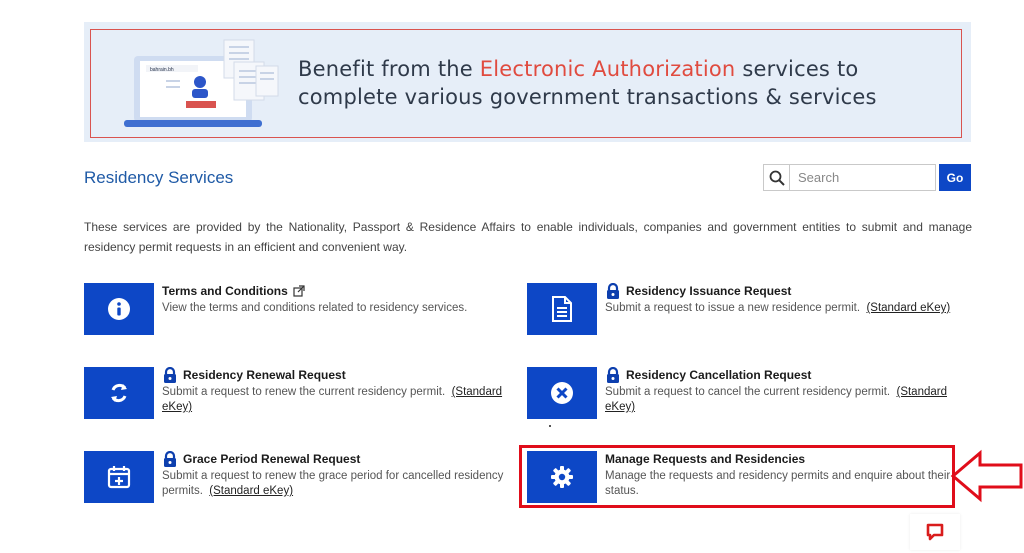 Image resolution: width=1024 pixels, height=553 pixels. What do you see at coordinates (777, 177) in the screenshot?
I see `search-icon` at bounding box center [777, 177].